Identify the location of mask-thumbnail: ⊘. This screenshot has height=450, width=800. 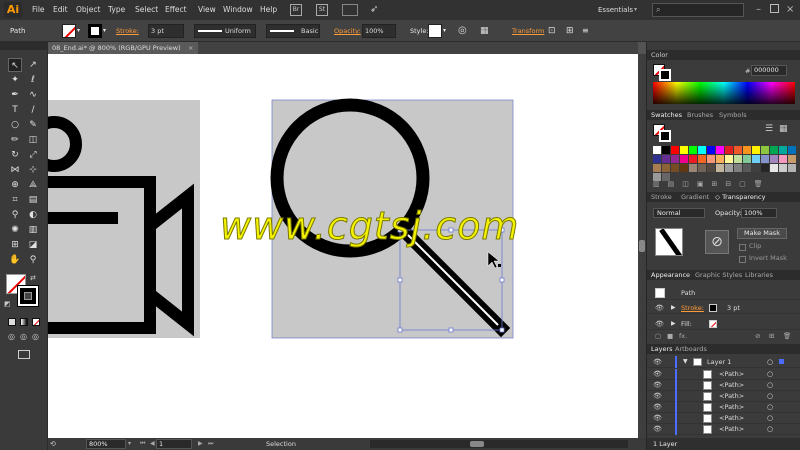
(717, 242).